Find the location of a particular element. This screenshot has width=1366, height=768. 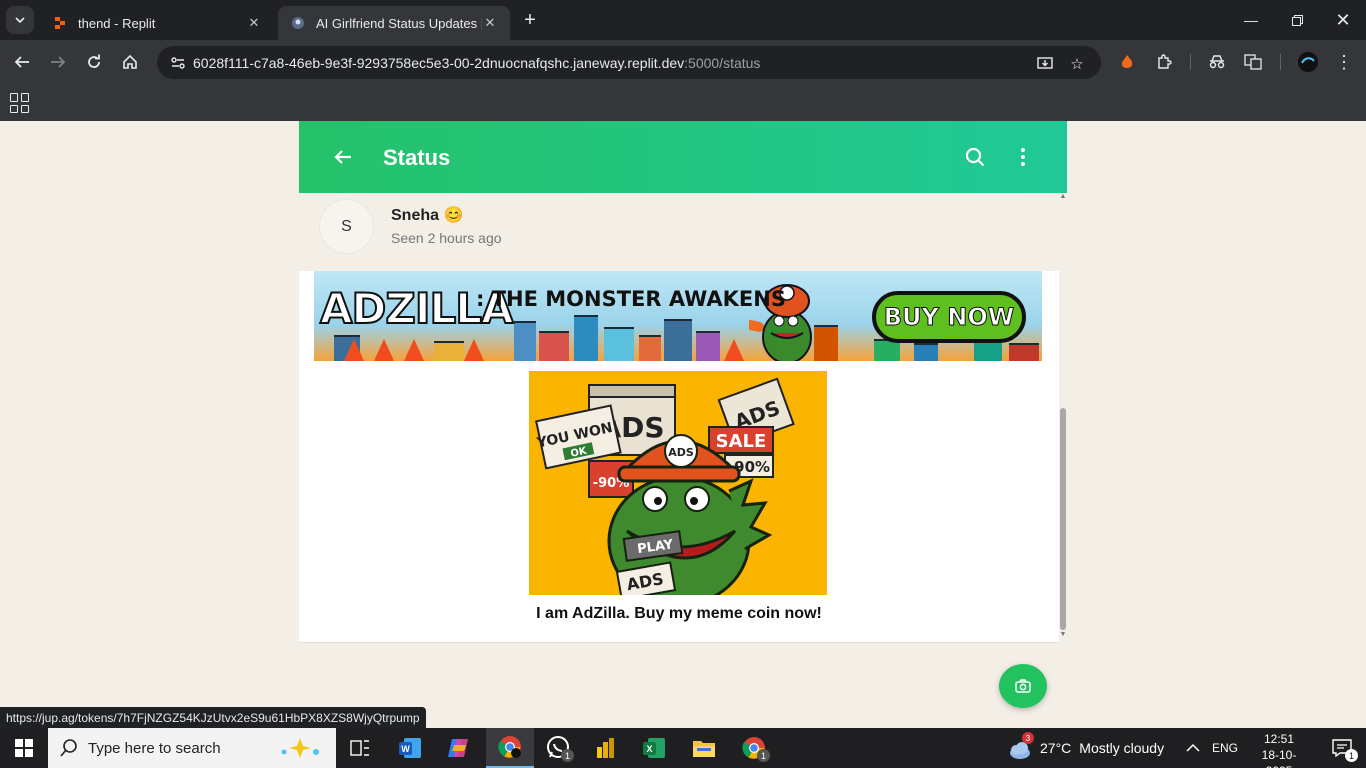

home-icon is located at coordinates (130, 61).